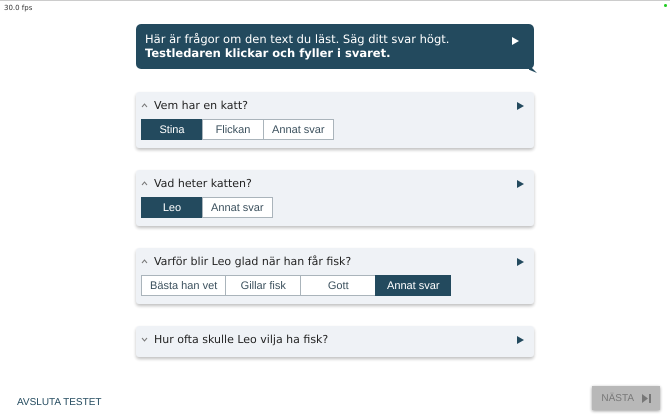 The width and height of the screenshot is (670, 418). I want to click on answer-option: Bästa han vet, so click(183, 285).